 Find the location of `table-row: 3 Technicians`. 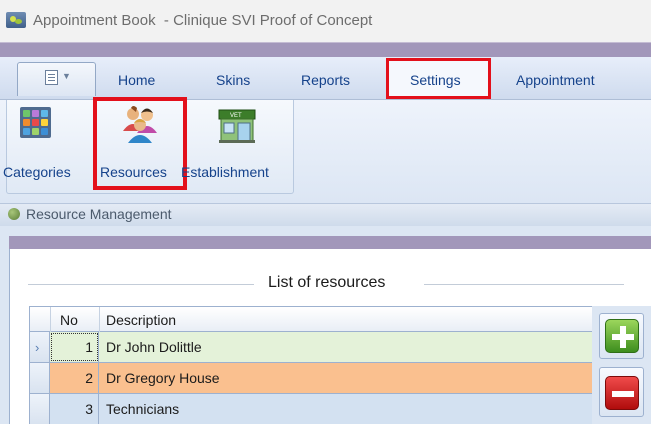

table-row: 3 Technicians is located at coordinates (311, 409).